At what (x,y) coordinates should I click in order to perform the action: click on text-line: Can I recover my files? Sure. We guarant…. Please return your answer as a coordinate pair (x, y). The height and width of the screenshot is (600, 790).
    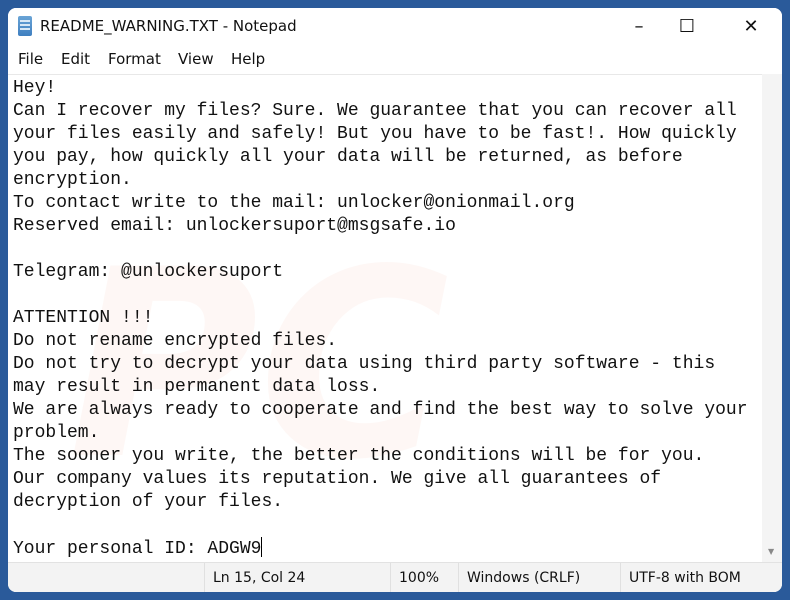
    Looking at the image, I should click on (375, 111).